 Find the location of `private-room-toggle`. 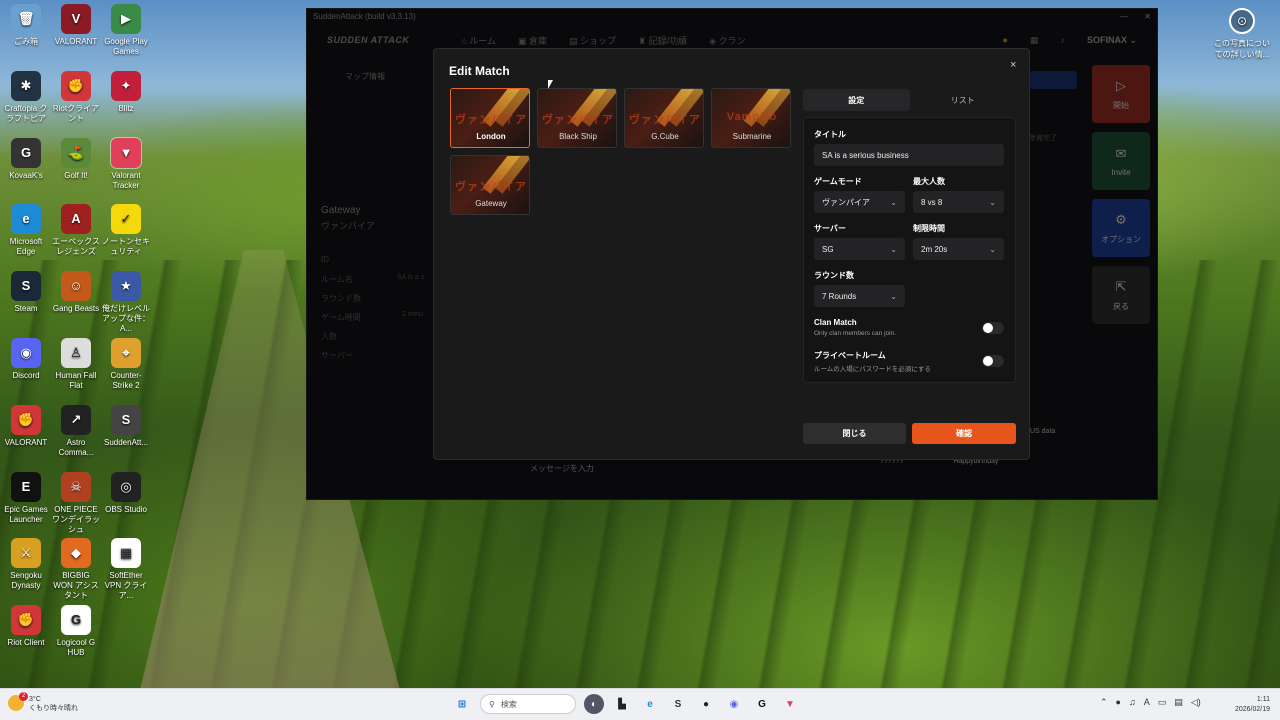

private-room-toggle is located at coordinates (993, 361).